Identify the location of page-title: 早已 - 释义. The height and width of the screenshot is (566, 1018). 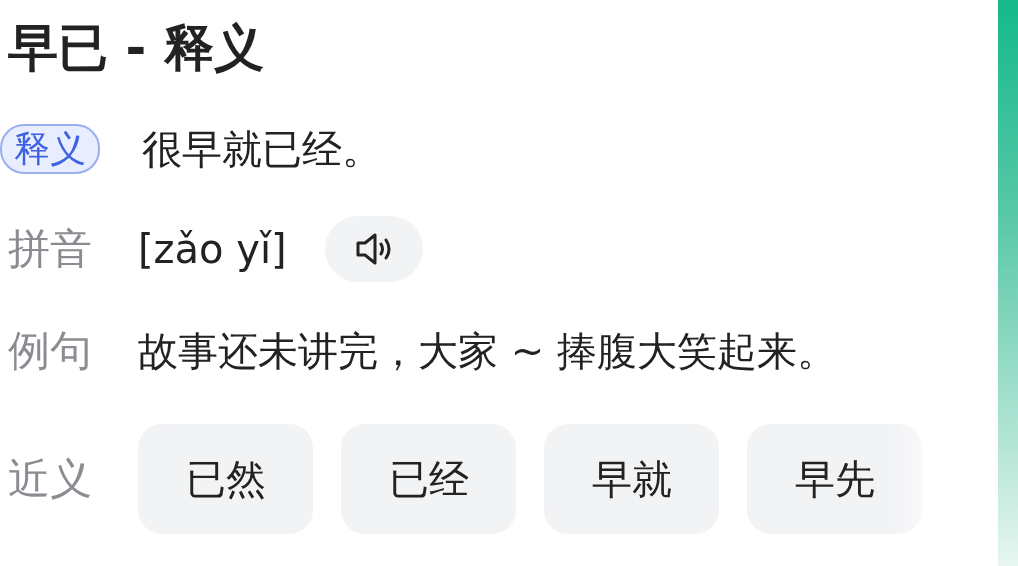
(136, 48).